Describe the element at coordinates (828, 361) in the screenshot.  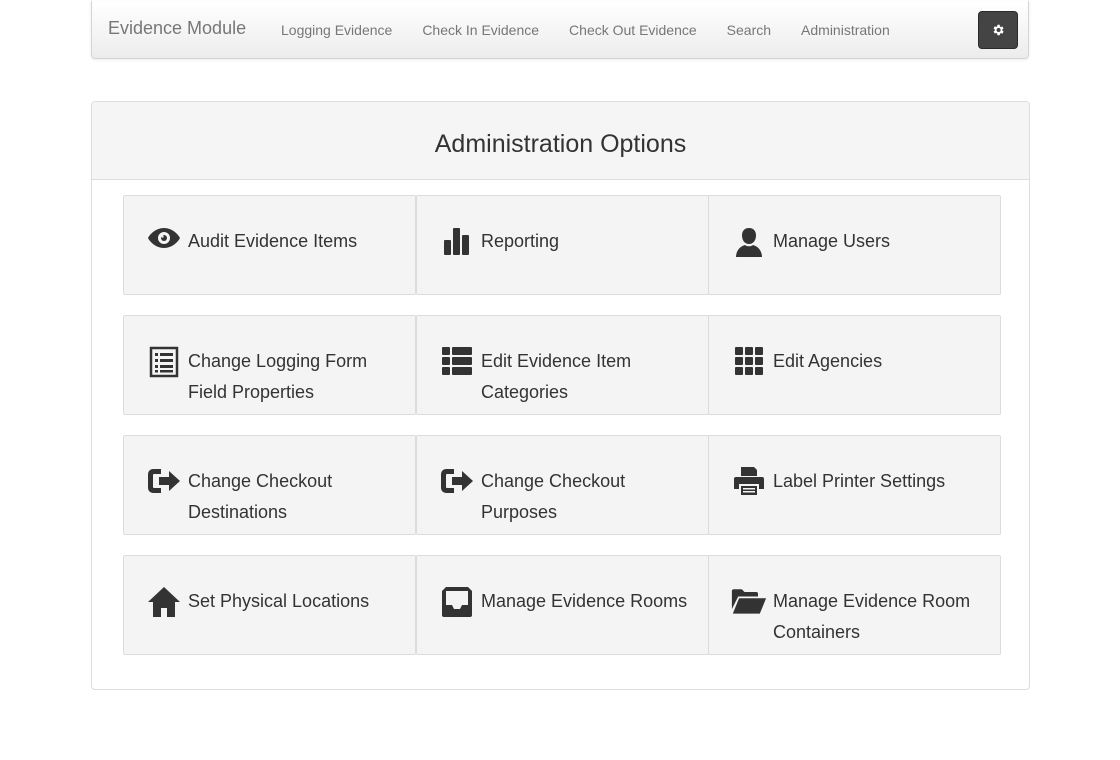
I see `tile-label: Edit Agencies` at that location.